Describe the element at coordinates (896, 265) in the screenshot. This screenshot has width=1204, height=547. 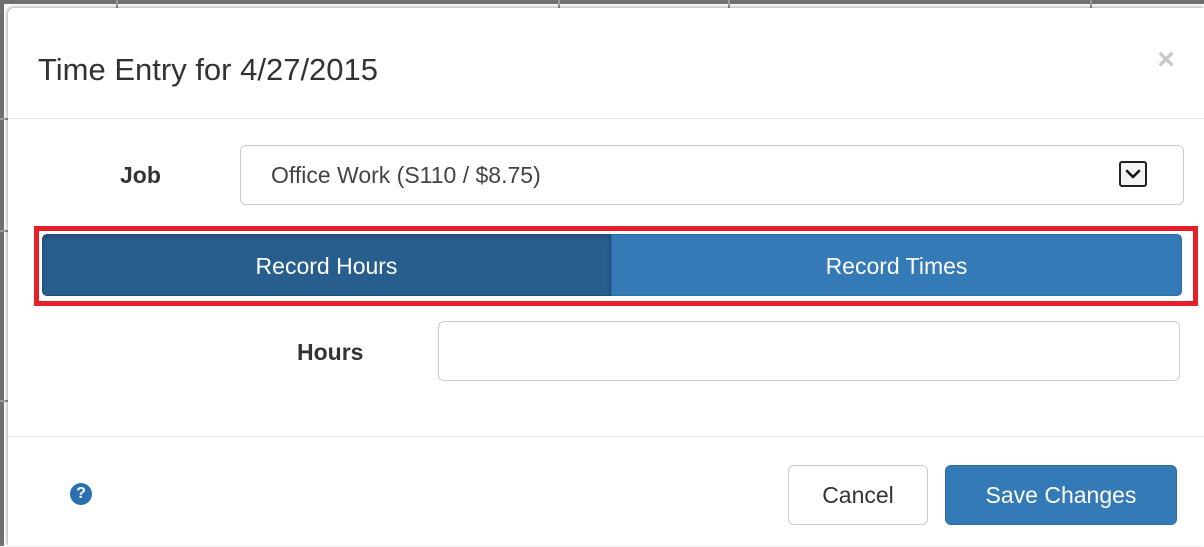
I see `record-times-button: Record Times` at that location.